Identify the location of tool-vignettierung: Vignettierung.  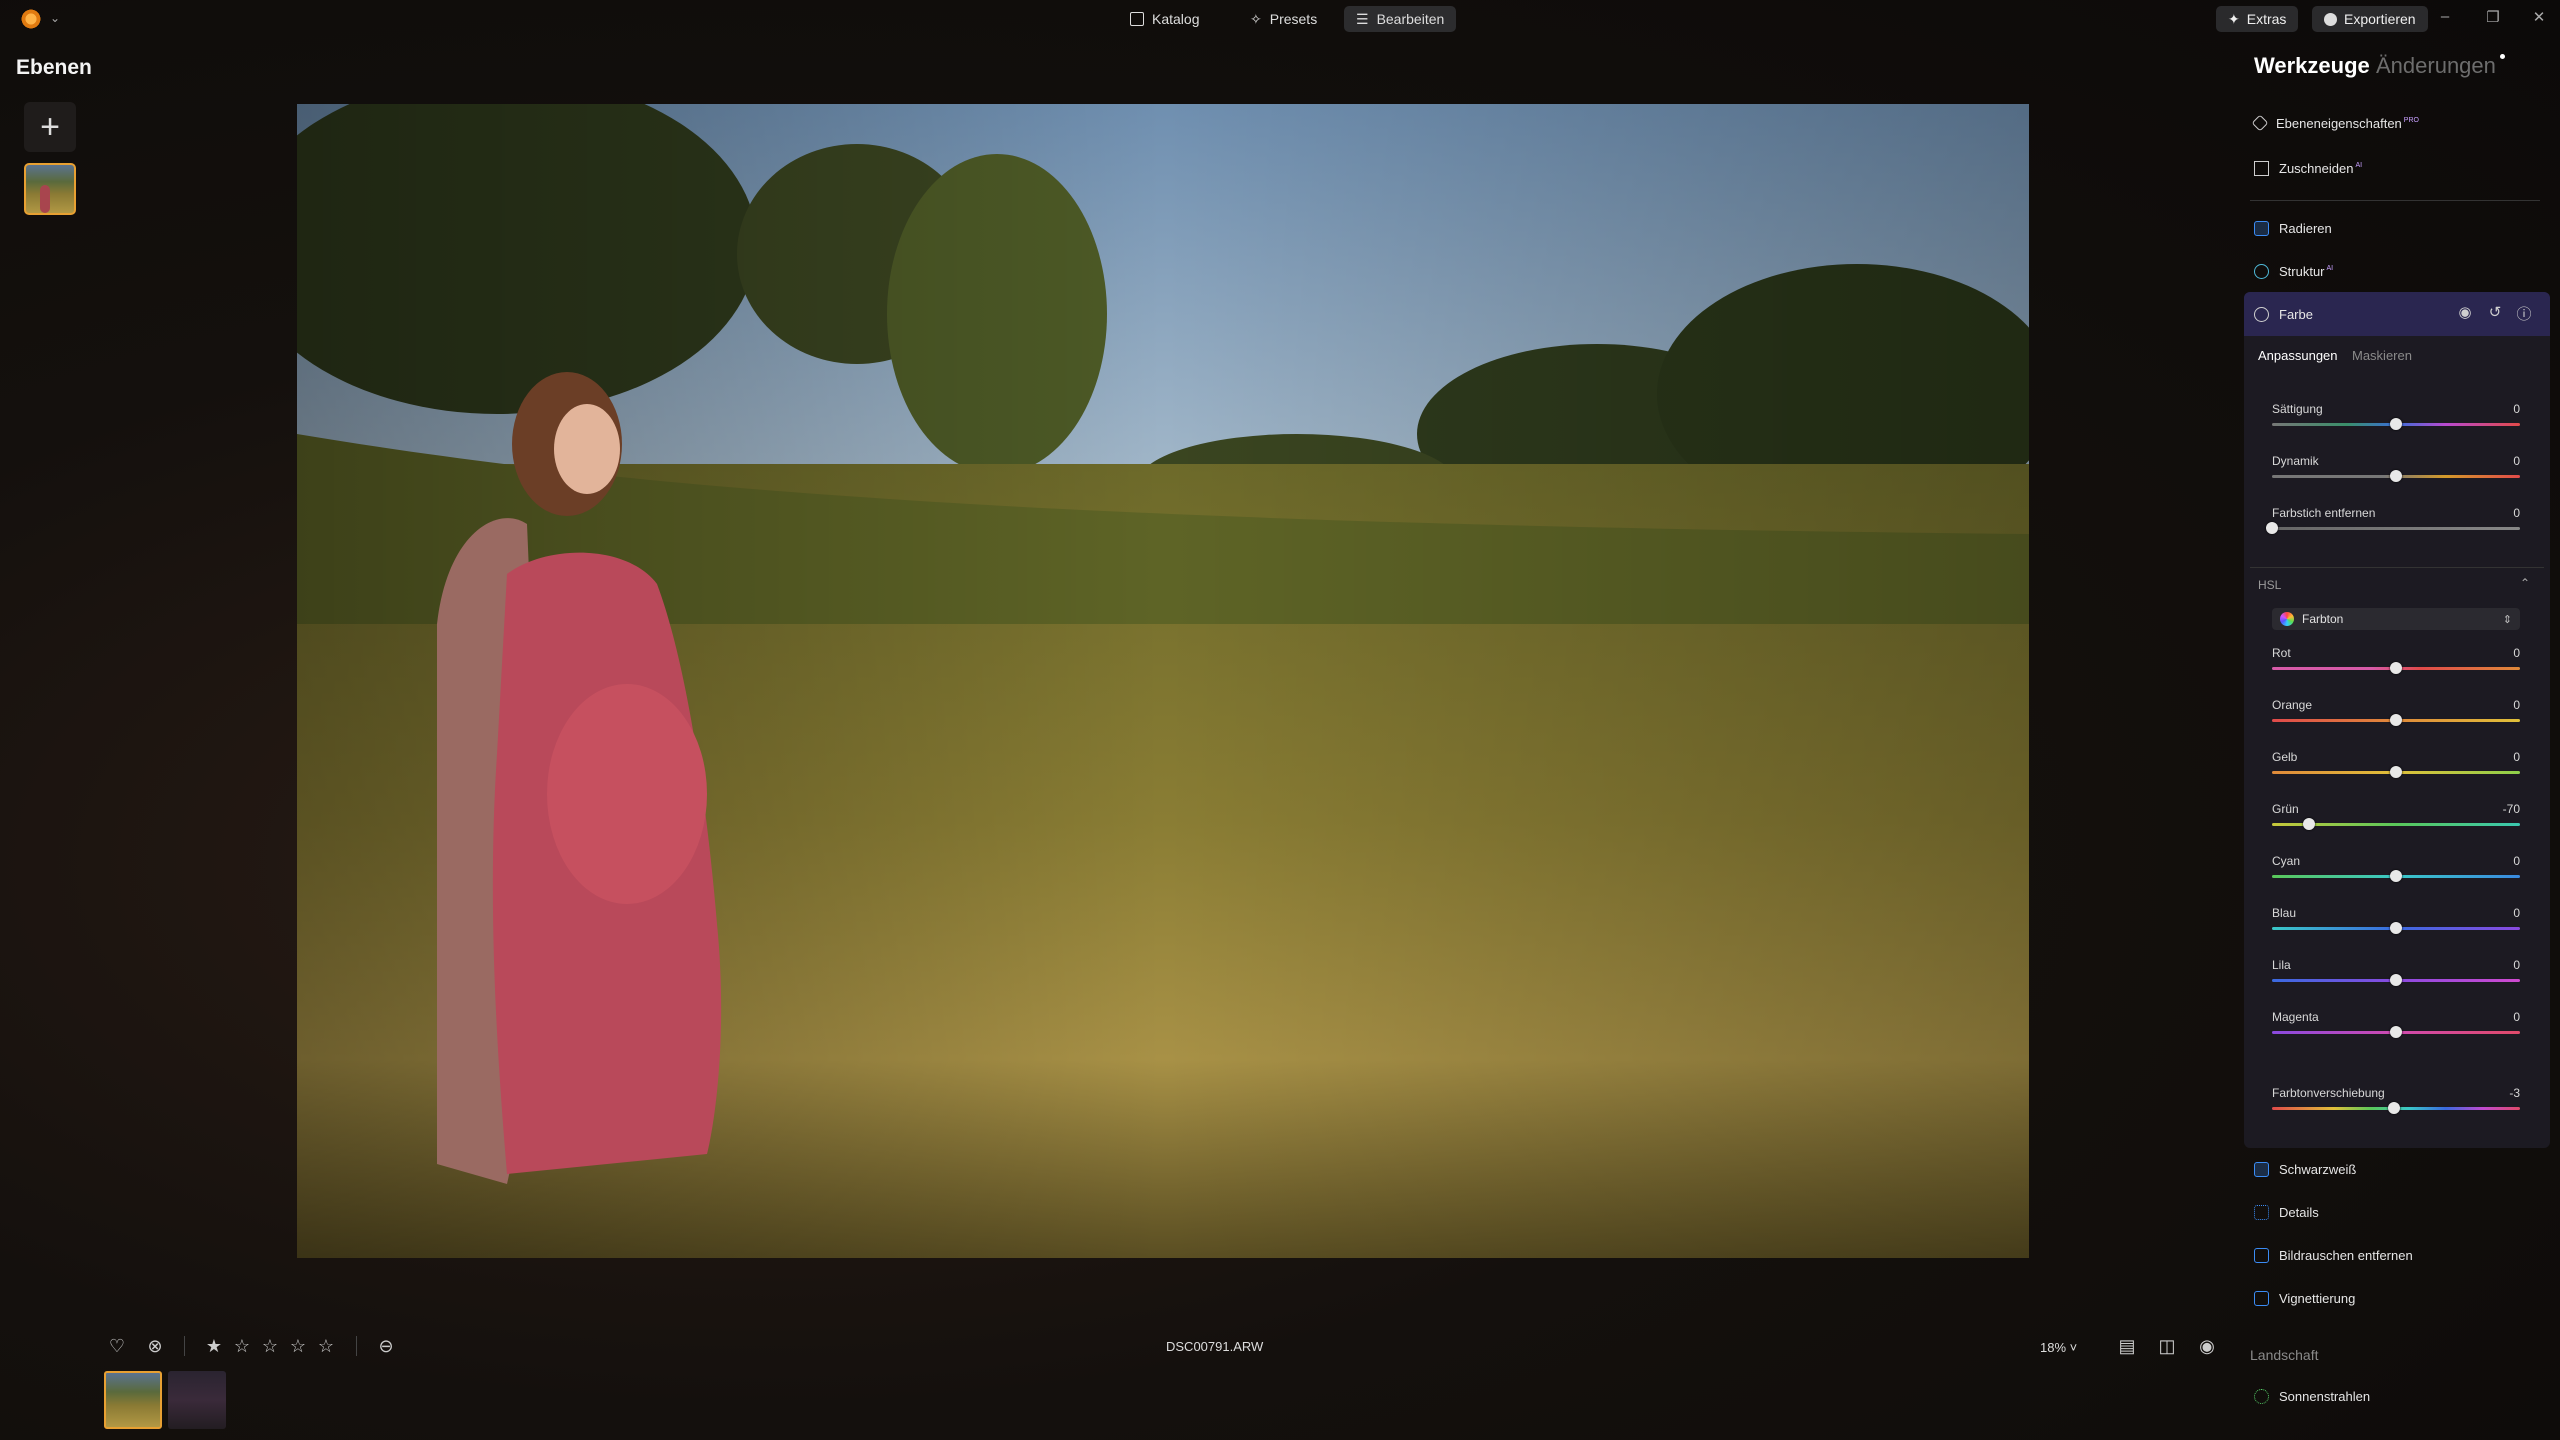
(2304, 1298).